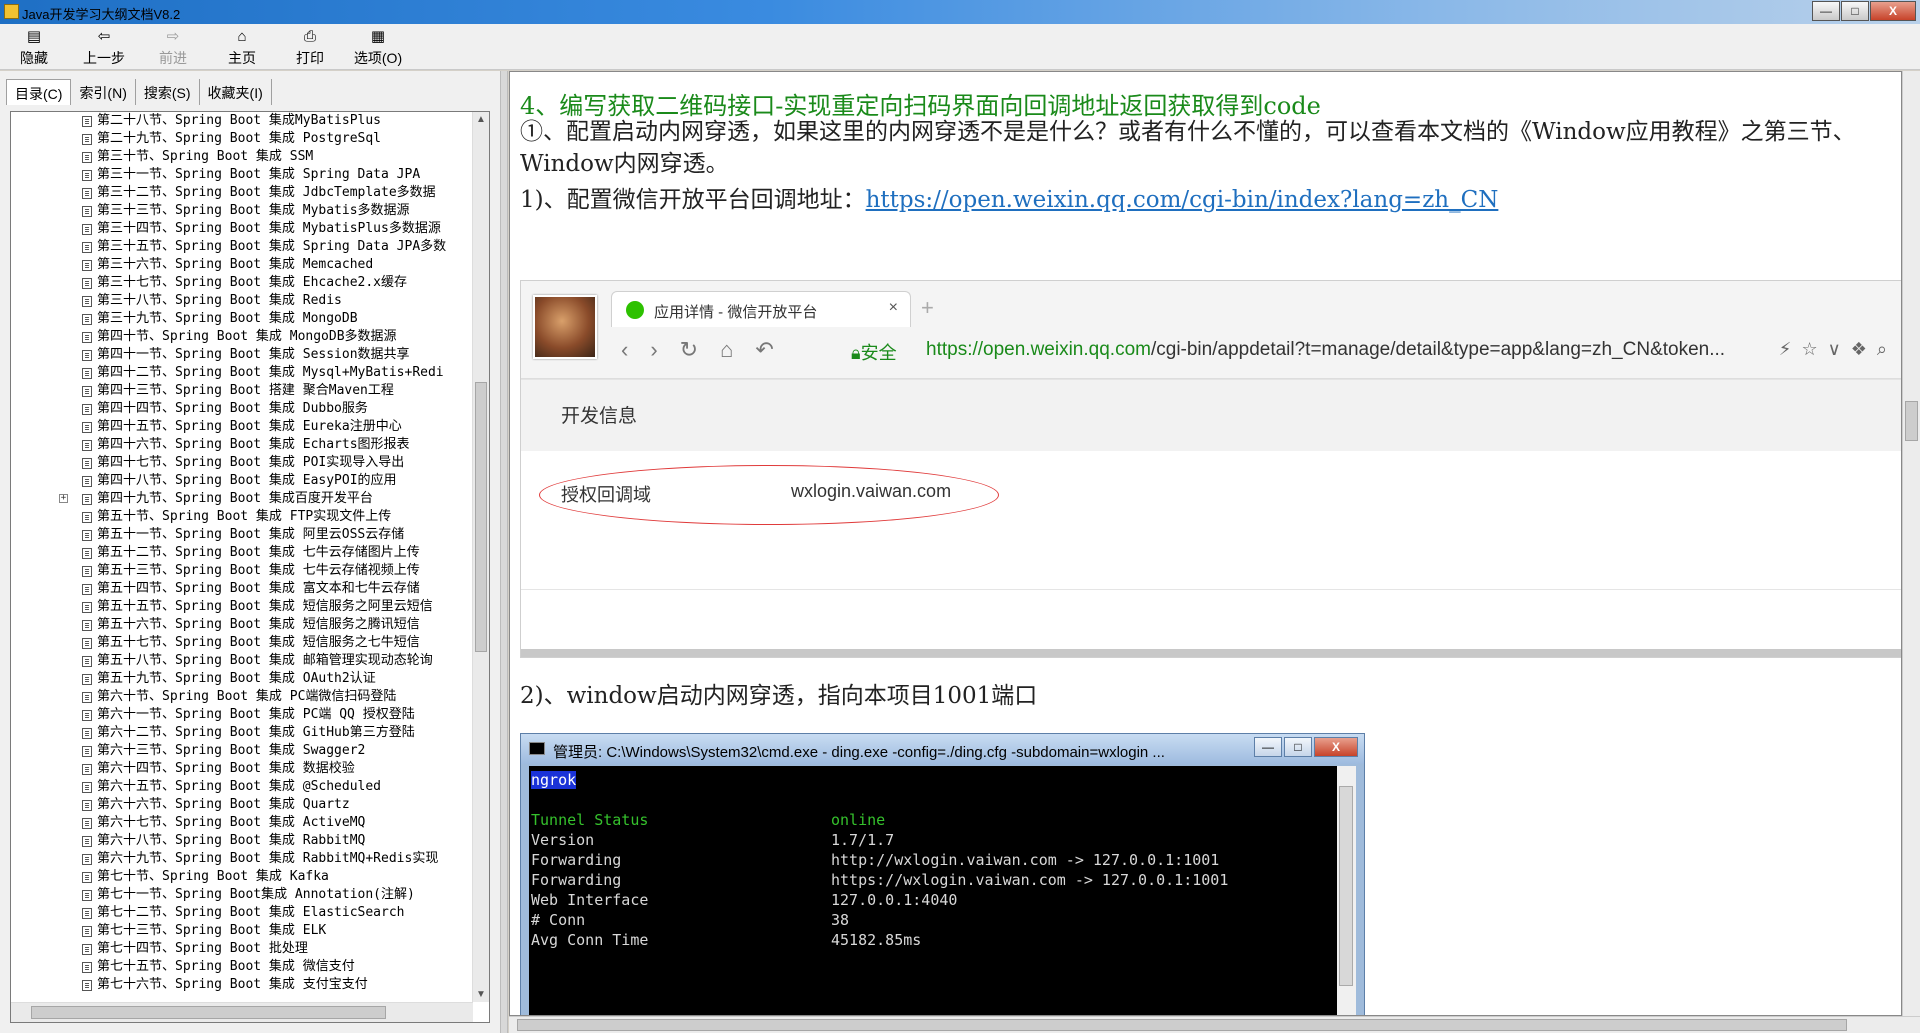 The height and width of the screenshot is (1033, 1920). I want to click on tree-item: 第二十八节、Spring Boot 集成MyBatisPlus, so click(242, 121).